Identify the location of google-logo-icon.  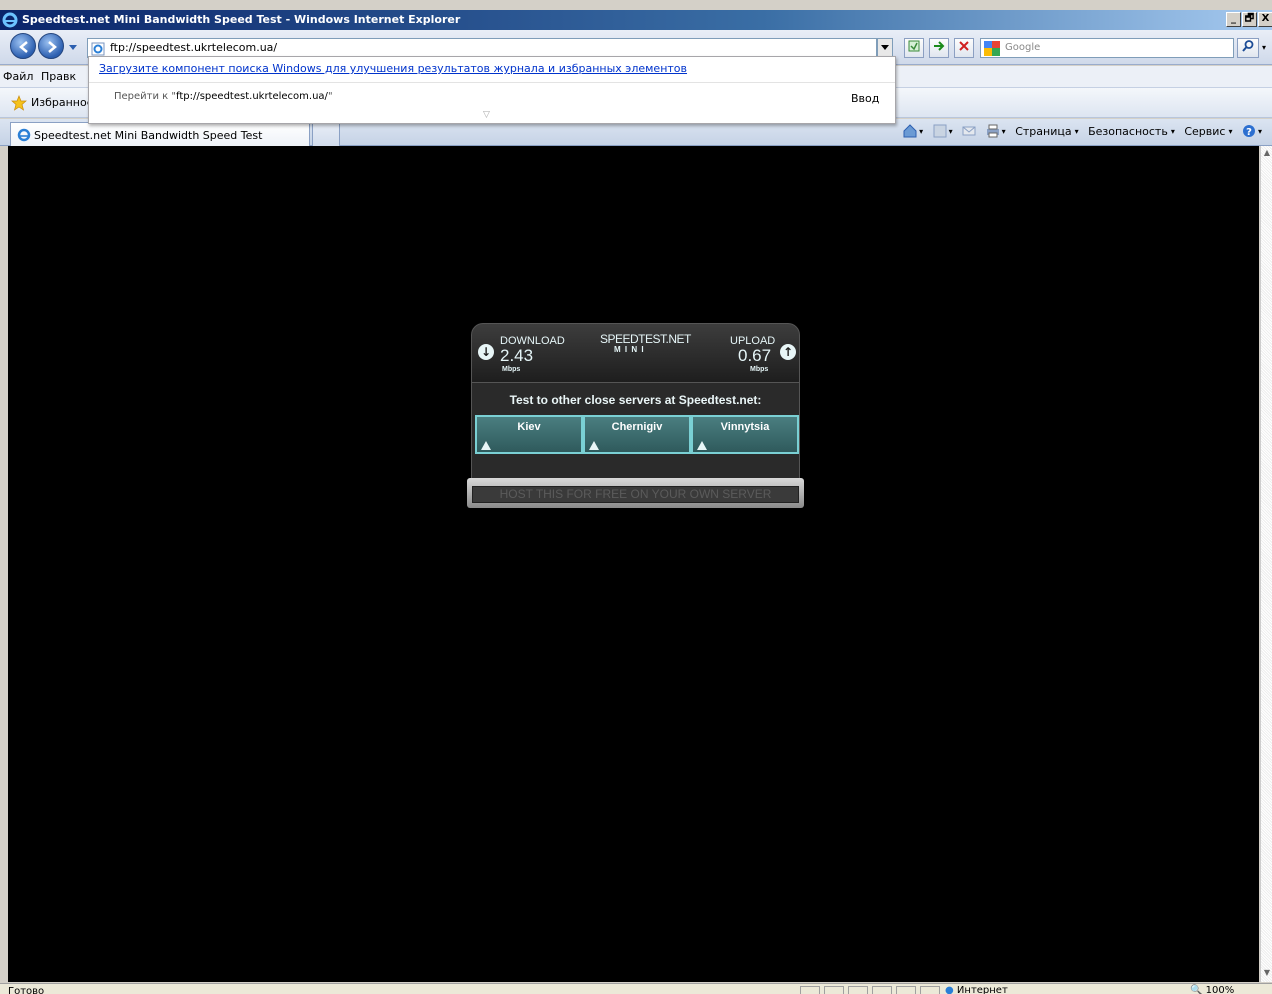
(992, 48).